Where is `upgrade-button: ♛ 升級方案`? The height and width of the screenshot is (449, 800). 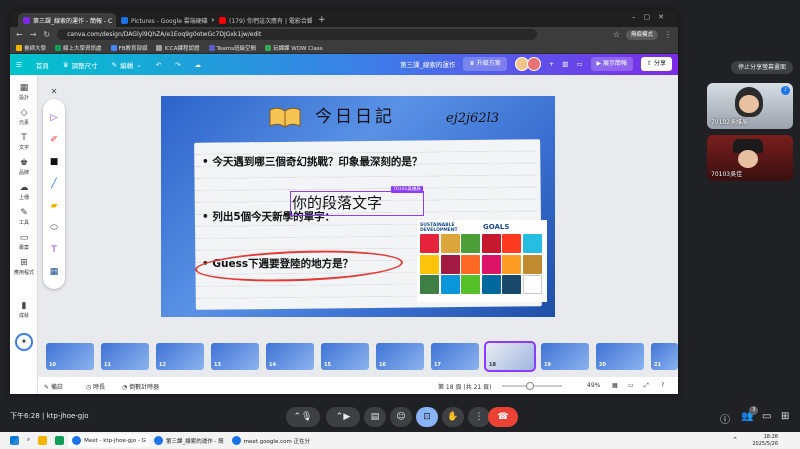
upgrade-button: ♛ 升級方案 is located at coordinates (485, 64).